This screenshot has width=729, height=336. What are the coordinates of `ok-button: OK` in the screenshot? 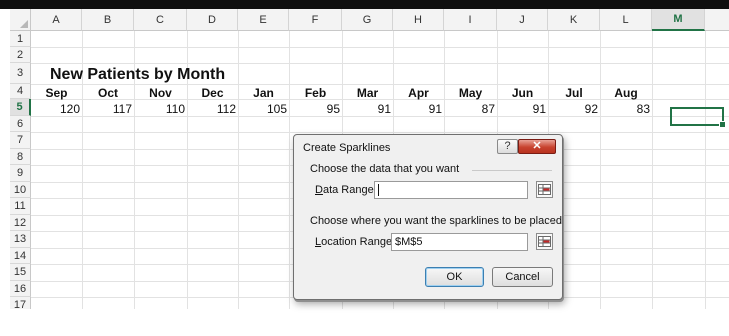 It's located at (454, 277).